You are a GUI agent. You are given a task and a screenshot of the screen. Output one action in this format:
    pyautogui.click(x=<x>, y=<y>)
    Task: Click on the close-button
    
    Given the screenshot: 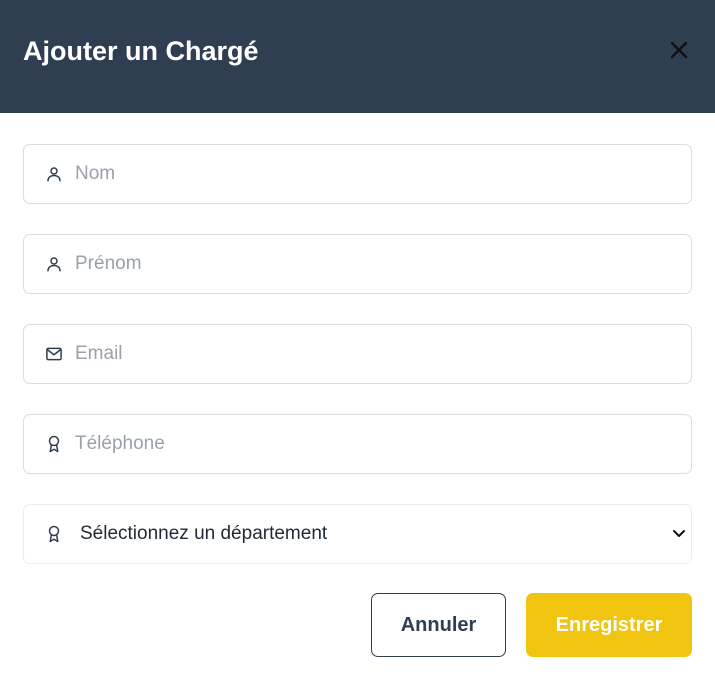 What is the action you would take?
    pyautogui.click(x=679, y=52)
    